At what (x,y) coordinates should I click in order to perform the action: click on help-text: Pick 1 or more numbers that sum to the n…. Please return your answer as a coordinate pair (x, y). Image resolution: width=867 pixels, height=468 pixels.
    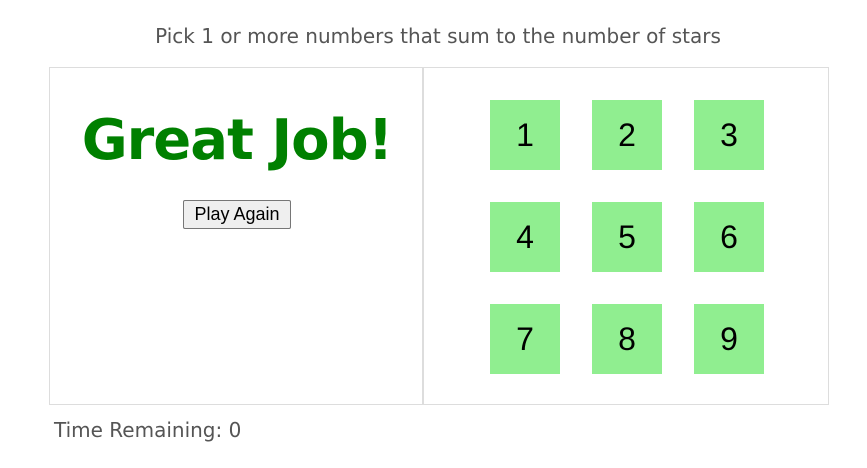
    Looking at the image, I should click on (438, 36).